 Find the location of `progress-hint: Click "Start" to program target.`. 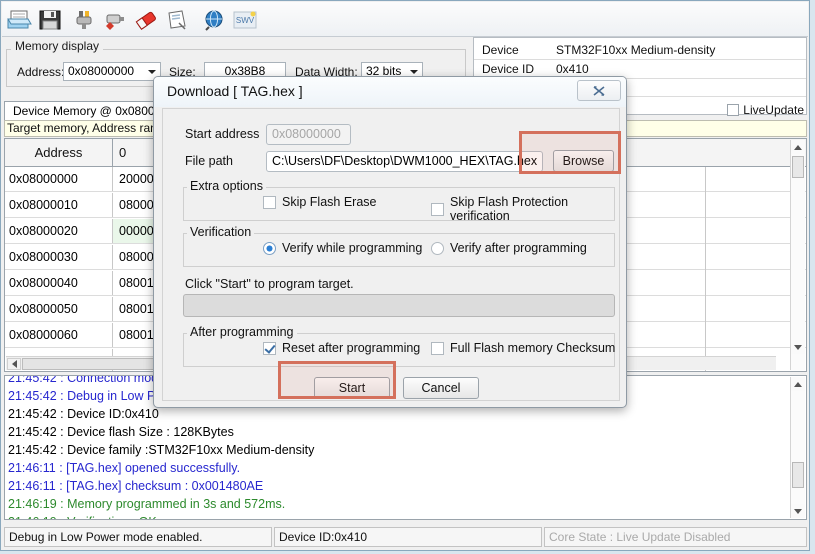

progress-hint: Click "Start" to program target. is located at coordinates (269, 284).